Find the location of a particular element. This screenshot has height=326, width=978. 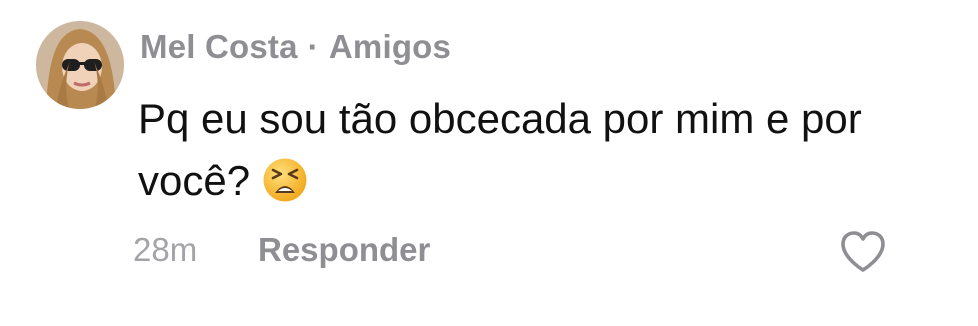

heart-outline-icon is located at coordinates (863, 251).